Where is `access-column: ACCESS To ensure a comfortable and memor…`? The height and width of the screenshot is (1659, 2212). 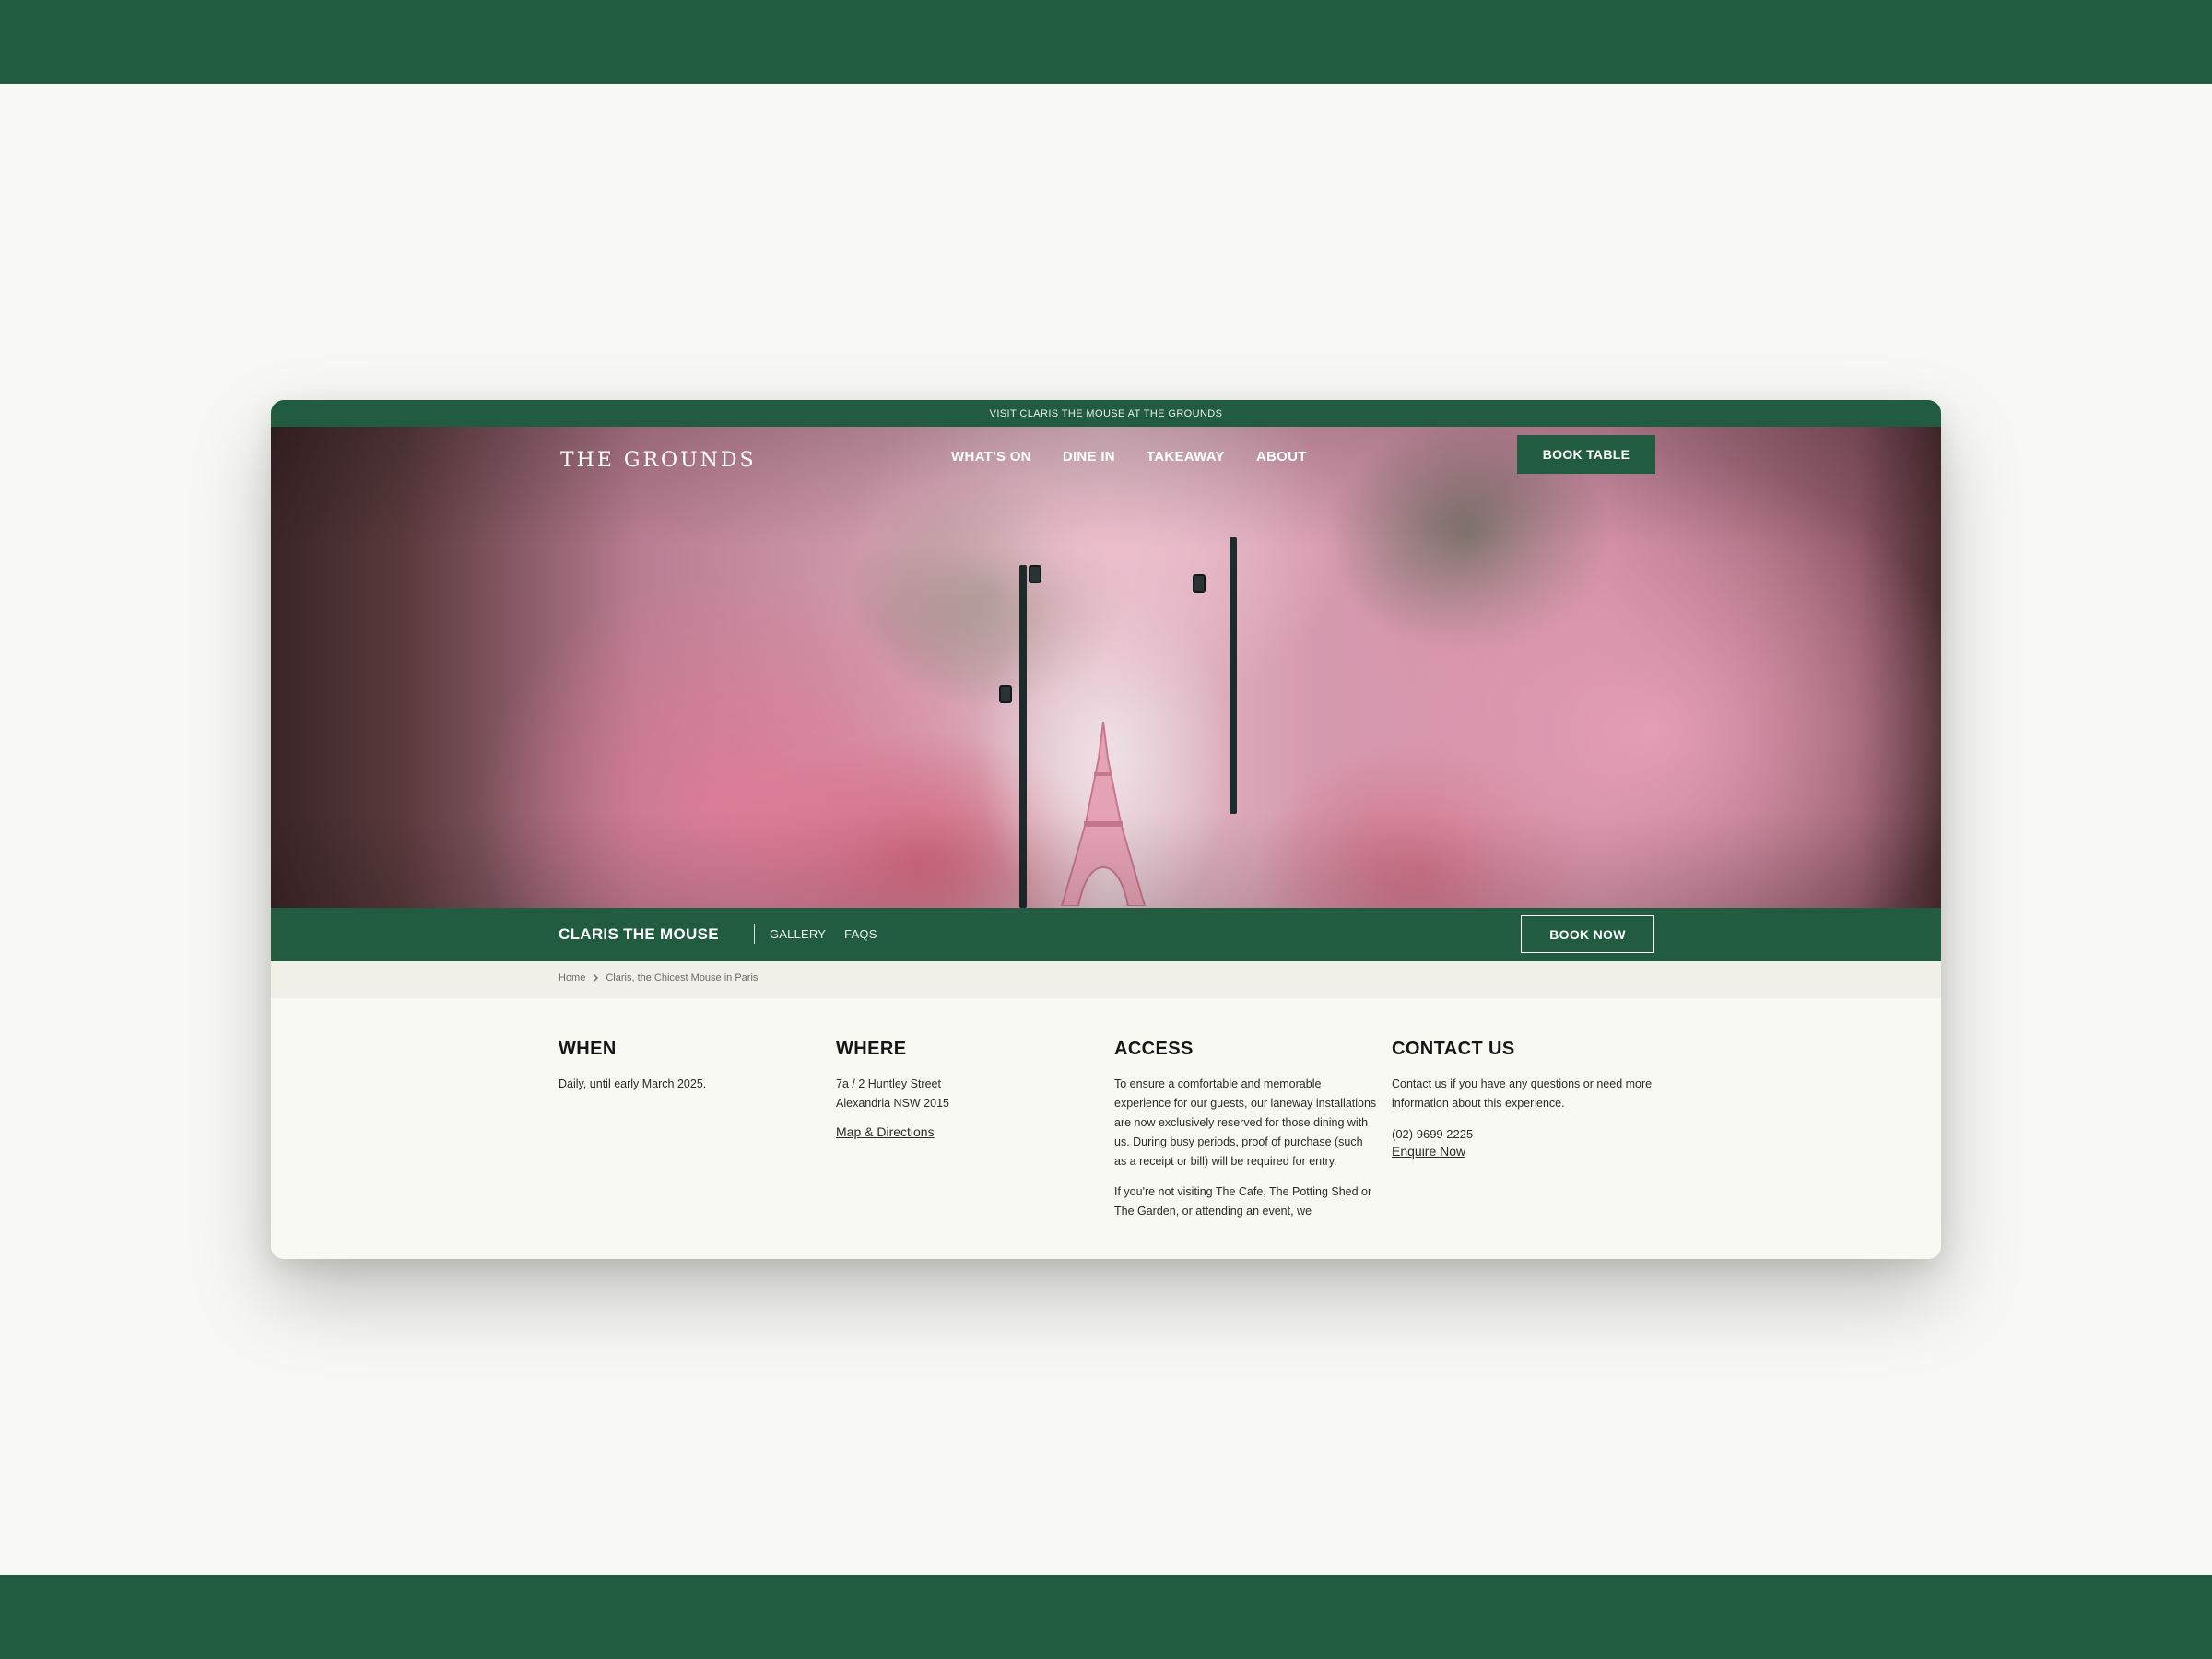 access-column: ACCESS To ensure a comfortable and memor… is located at coordinates (1245, 1135).